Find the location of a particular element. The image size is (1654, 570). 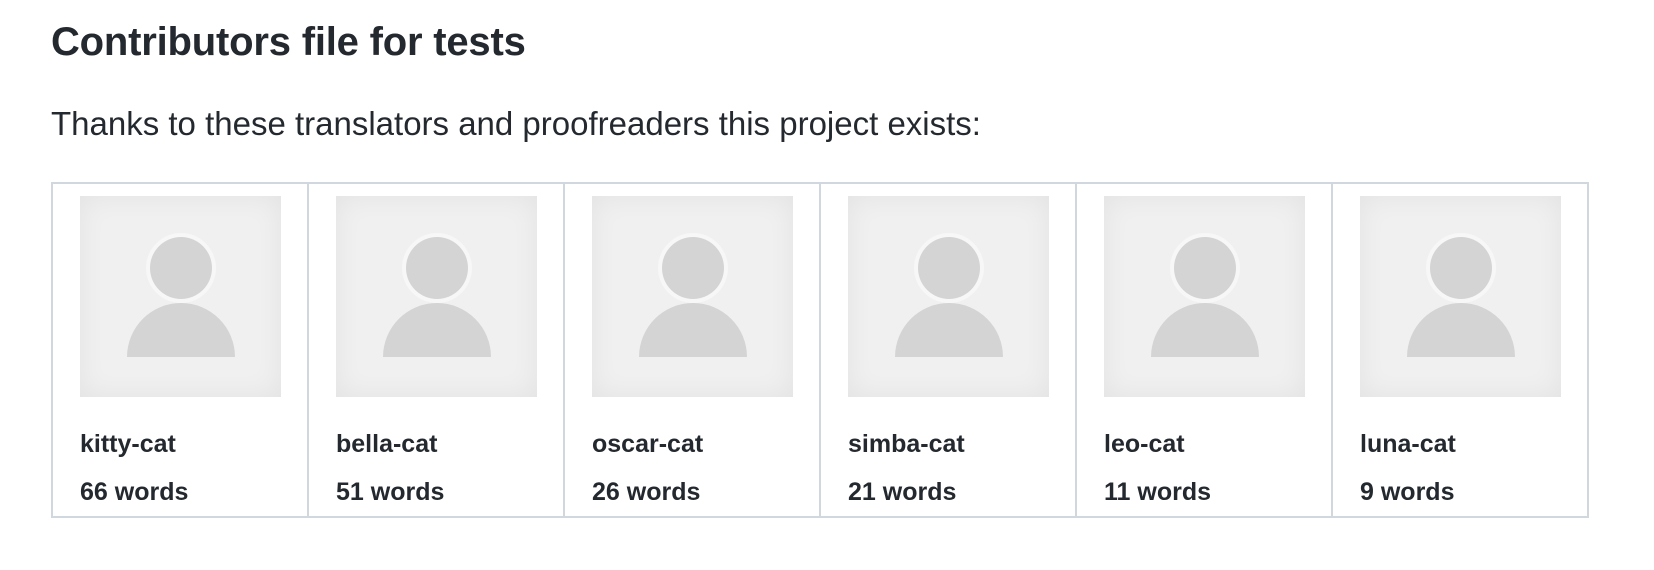

contributor-cell: luna-cat 9 words is located at coordinates (1460, 350).